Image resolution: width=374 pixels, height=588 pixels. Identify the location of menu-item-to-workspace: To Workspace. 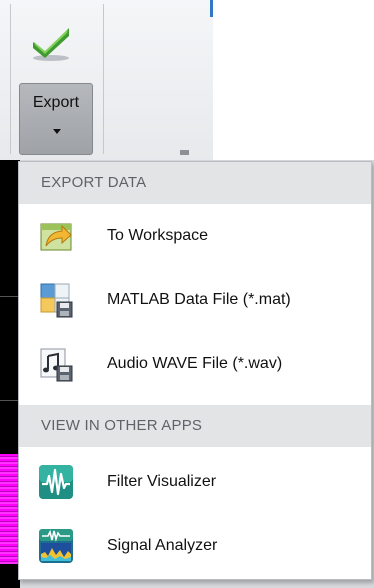
(195, 236).